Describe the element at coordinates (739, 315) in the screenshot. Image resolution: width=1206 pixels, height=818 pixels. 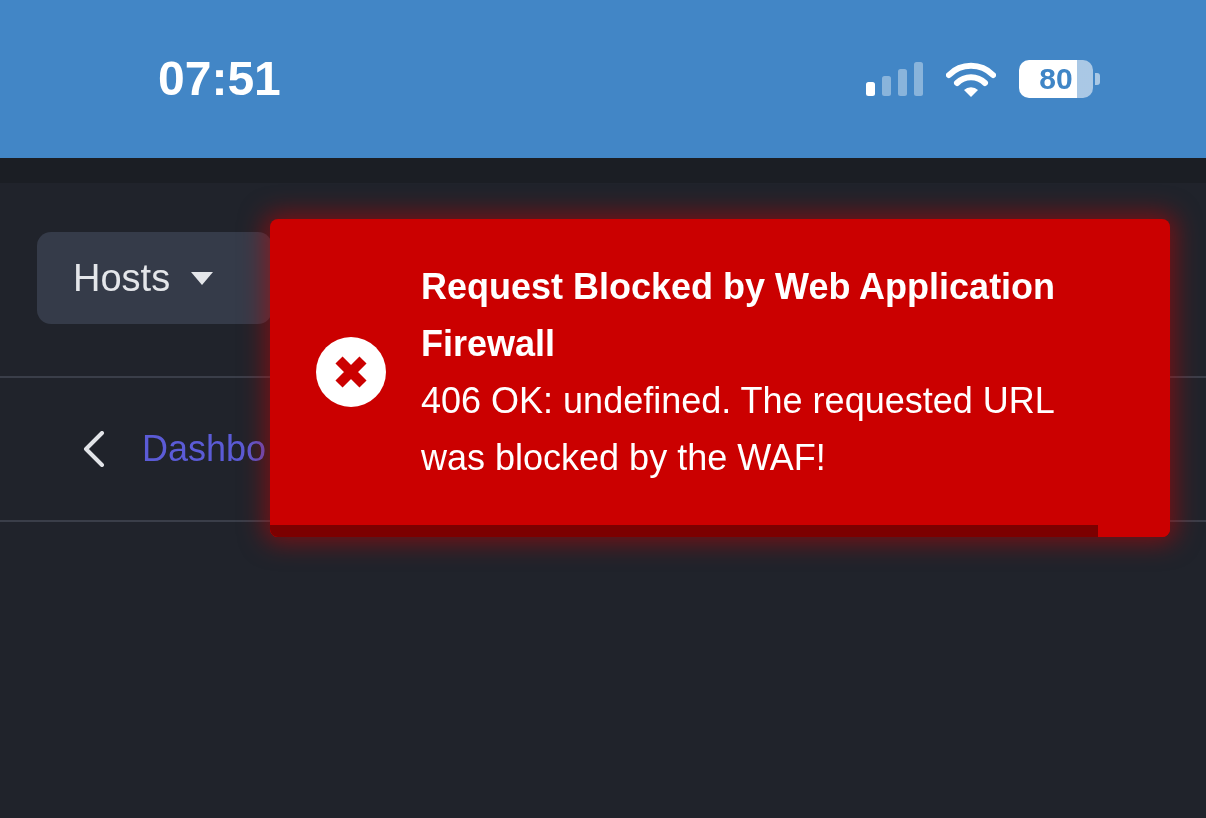
I see `notification-title: Request Blocked by Web Application Firewall` at that location.